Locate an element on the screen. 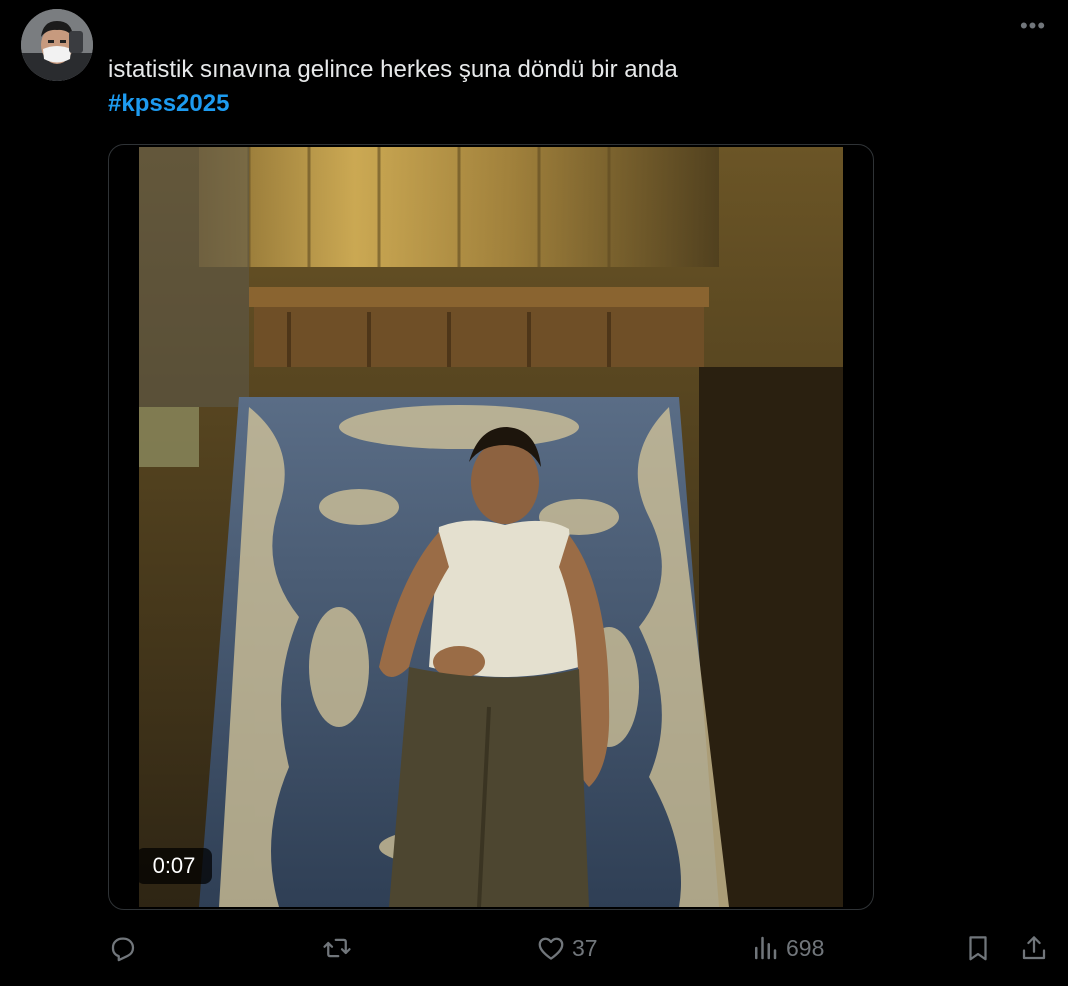 The width and height of the screenshot is (1068, 986). reply-icon is located at coordinates (123, 949).